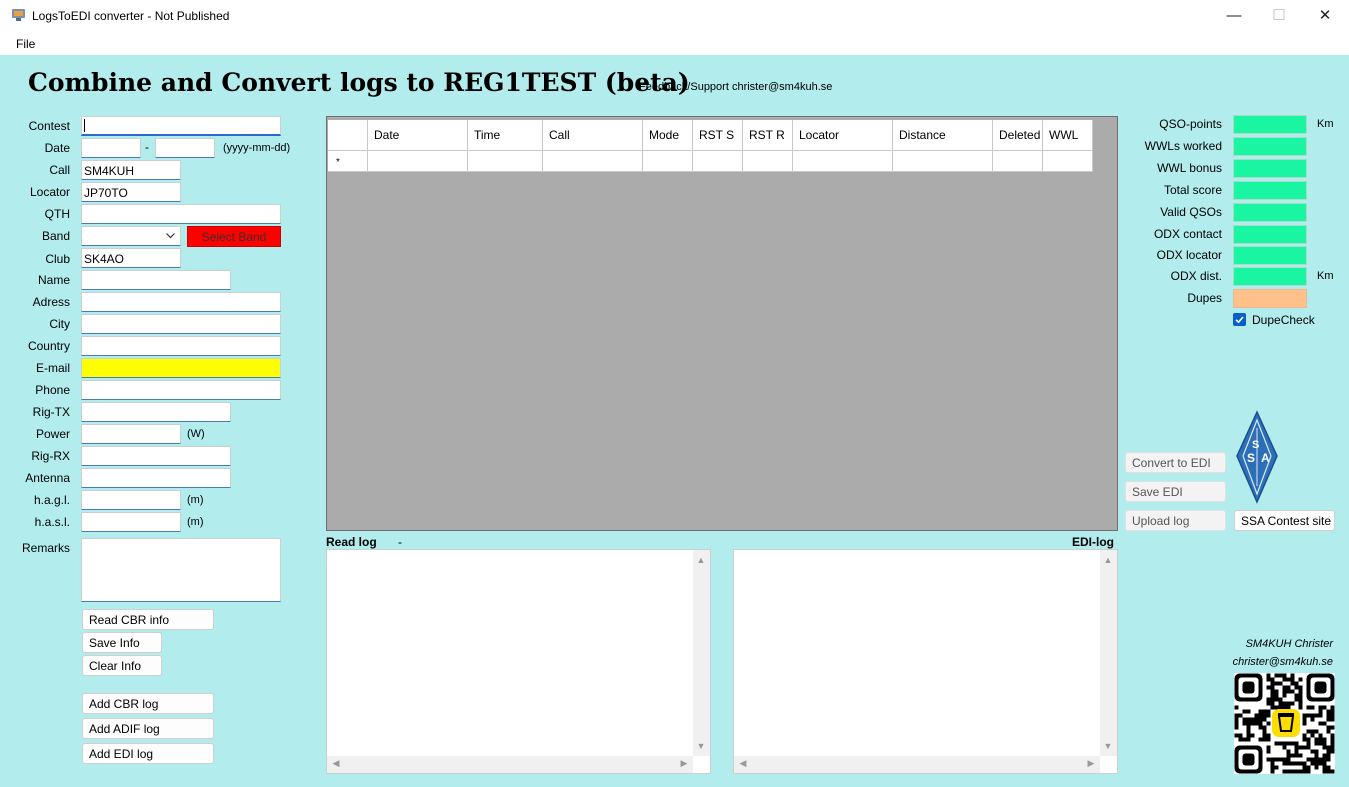  What do you see at coordinates (1283, 320) in the screenshot?
I see `dupecheck-label: DupeCheck` at bounding box center [1283, 320].